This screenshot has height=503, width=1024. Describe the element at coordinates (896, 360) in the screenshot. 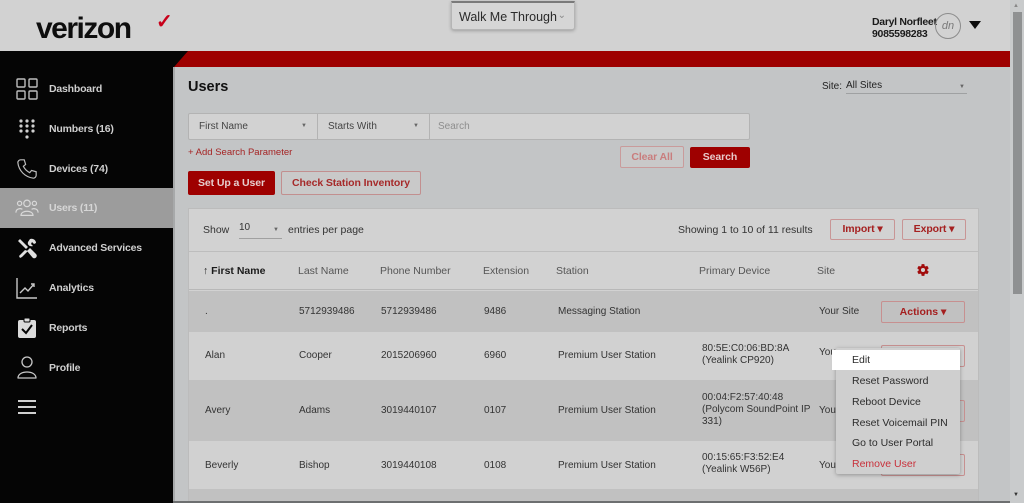

I see `menu-item-edit: Edit` at that location.